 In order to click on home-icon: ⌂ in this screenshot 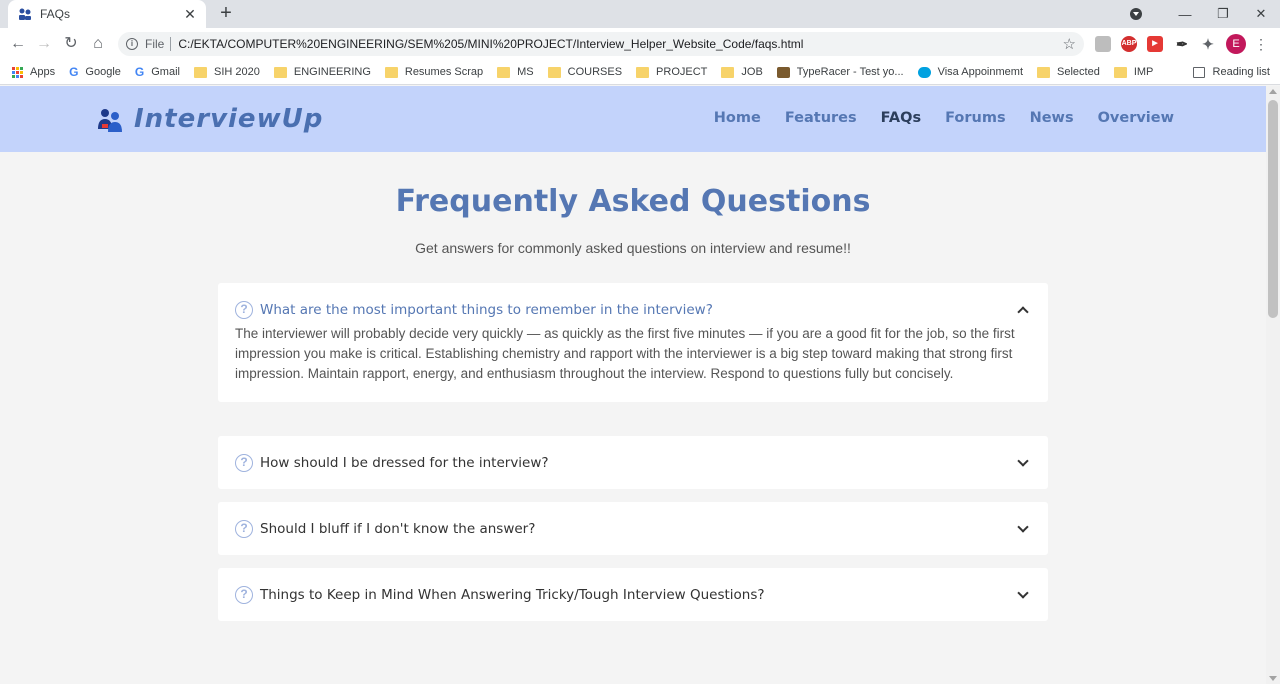, I will do `click(98, 44)`.